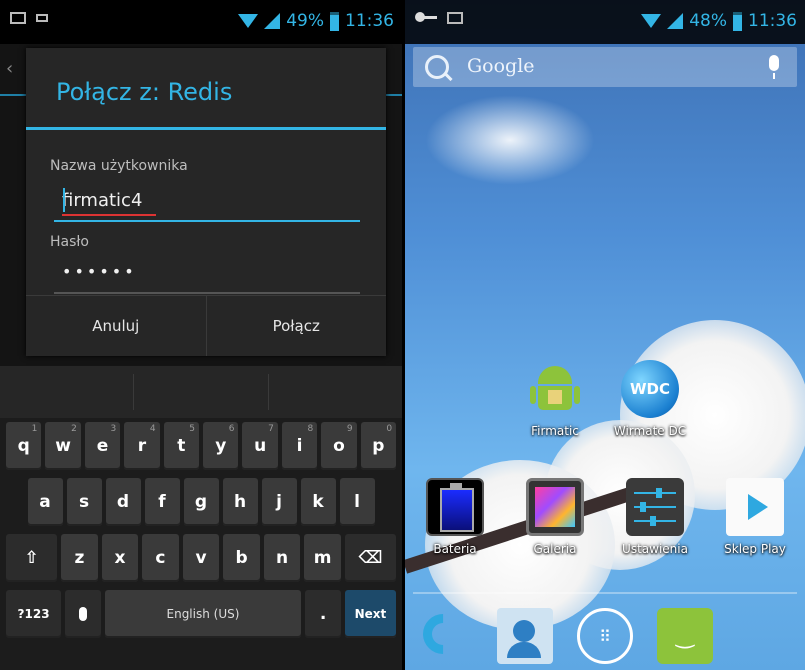 This screenshot has width=805, height=670. Describe the element at coordinates (206, 128) in the screenshot. I see `dialog-title-divider` at that location.